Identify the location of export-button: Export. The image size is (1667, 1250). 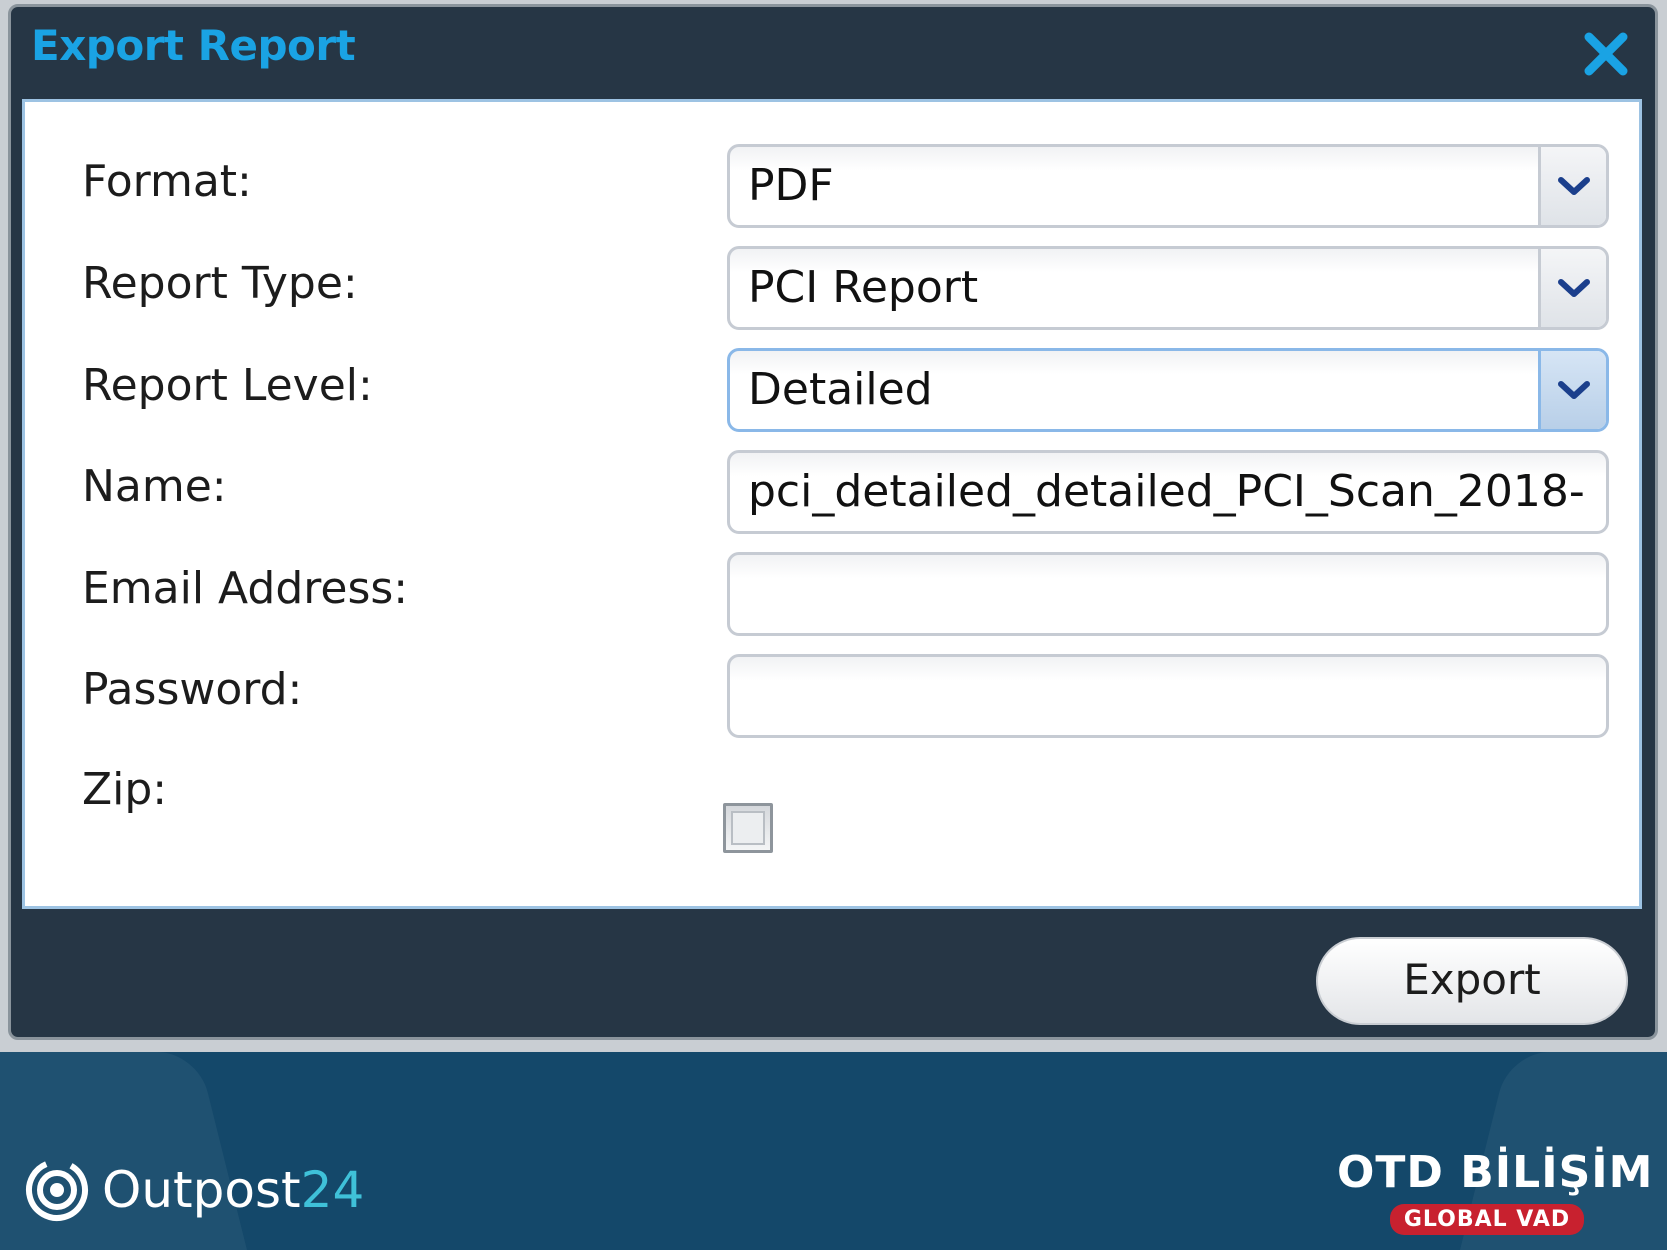
(1472, 981).